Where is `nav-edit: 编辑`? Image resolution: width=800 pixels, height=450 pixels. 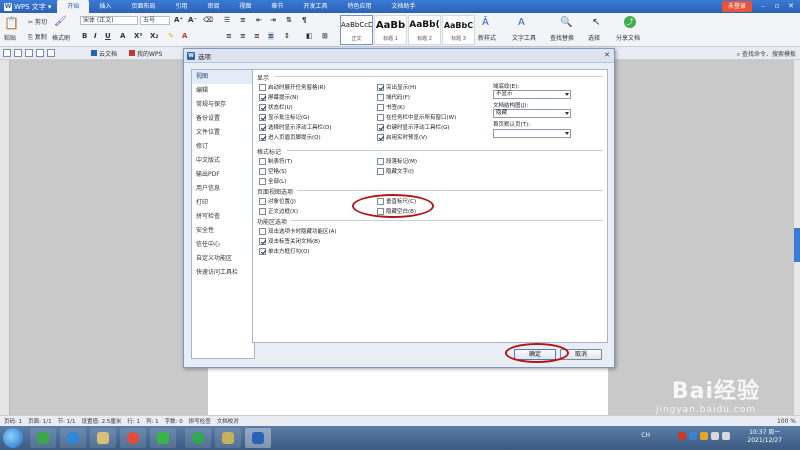
nav-edit: 编辑 is located at coordinates (223, 91).